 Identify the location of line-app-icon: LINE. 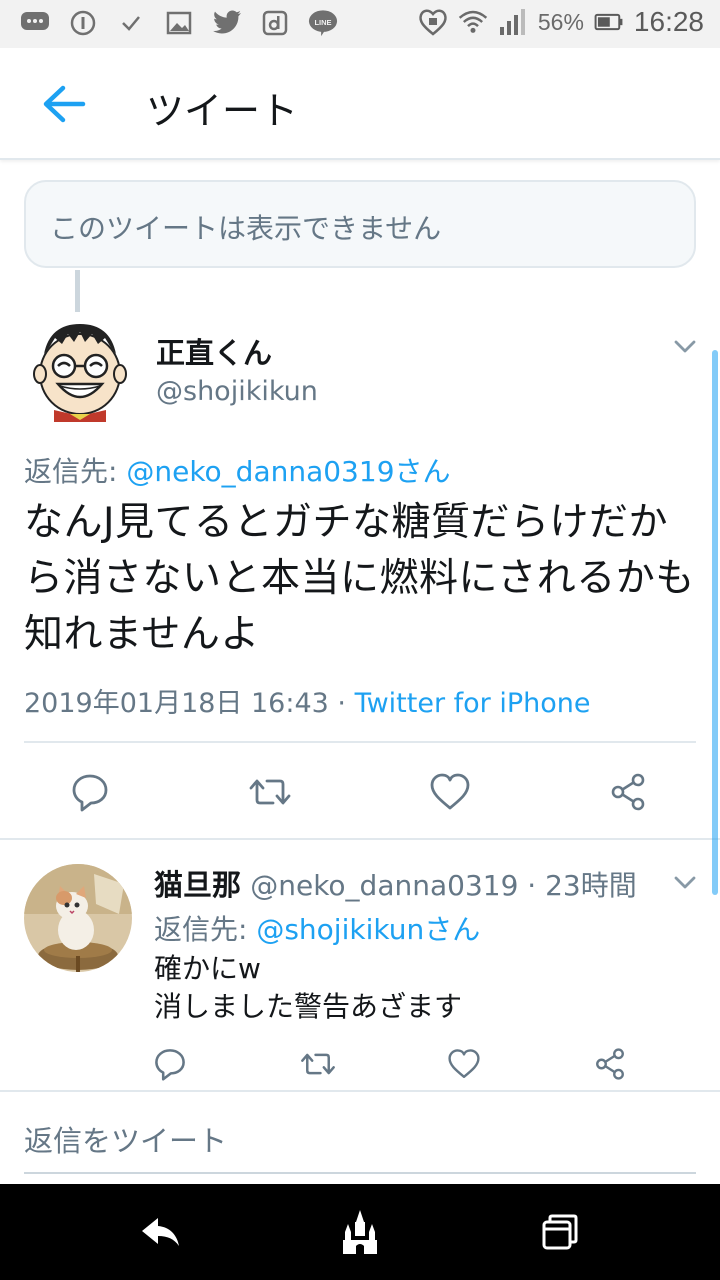
(323, 23).